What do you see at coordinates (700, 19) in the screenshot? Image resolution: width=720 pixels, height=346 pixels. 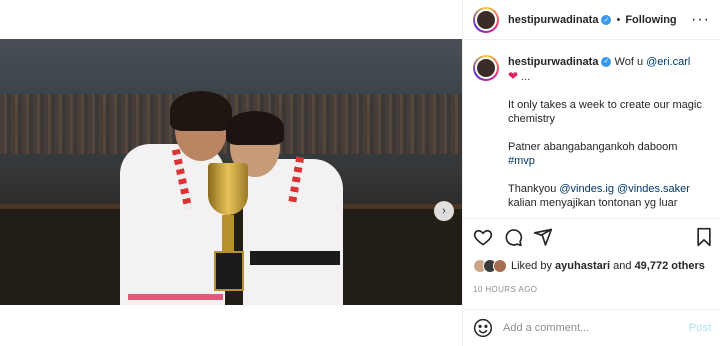 I see `more-options-button: ···` at bounding box center [700, 19].